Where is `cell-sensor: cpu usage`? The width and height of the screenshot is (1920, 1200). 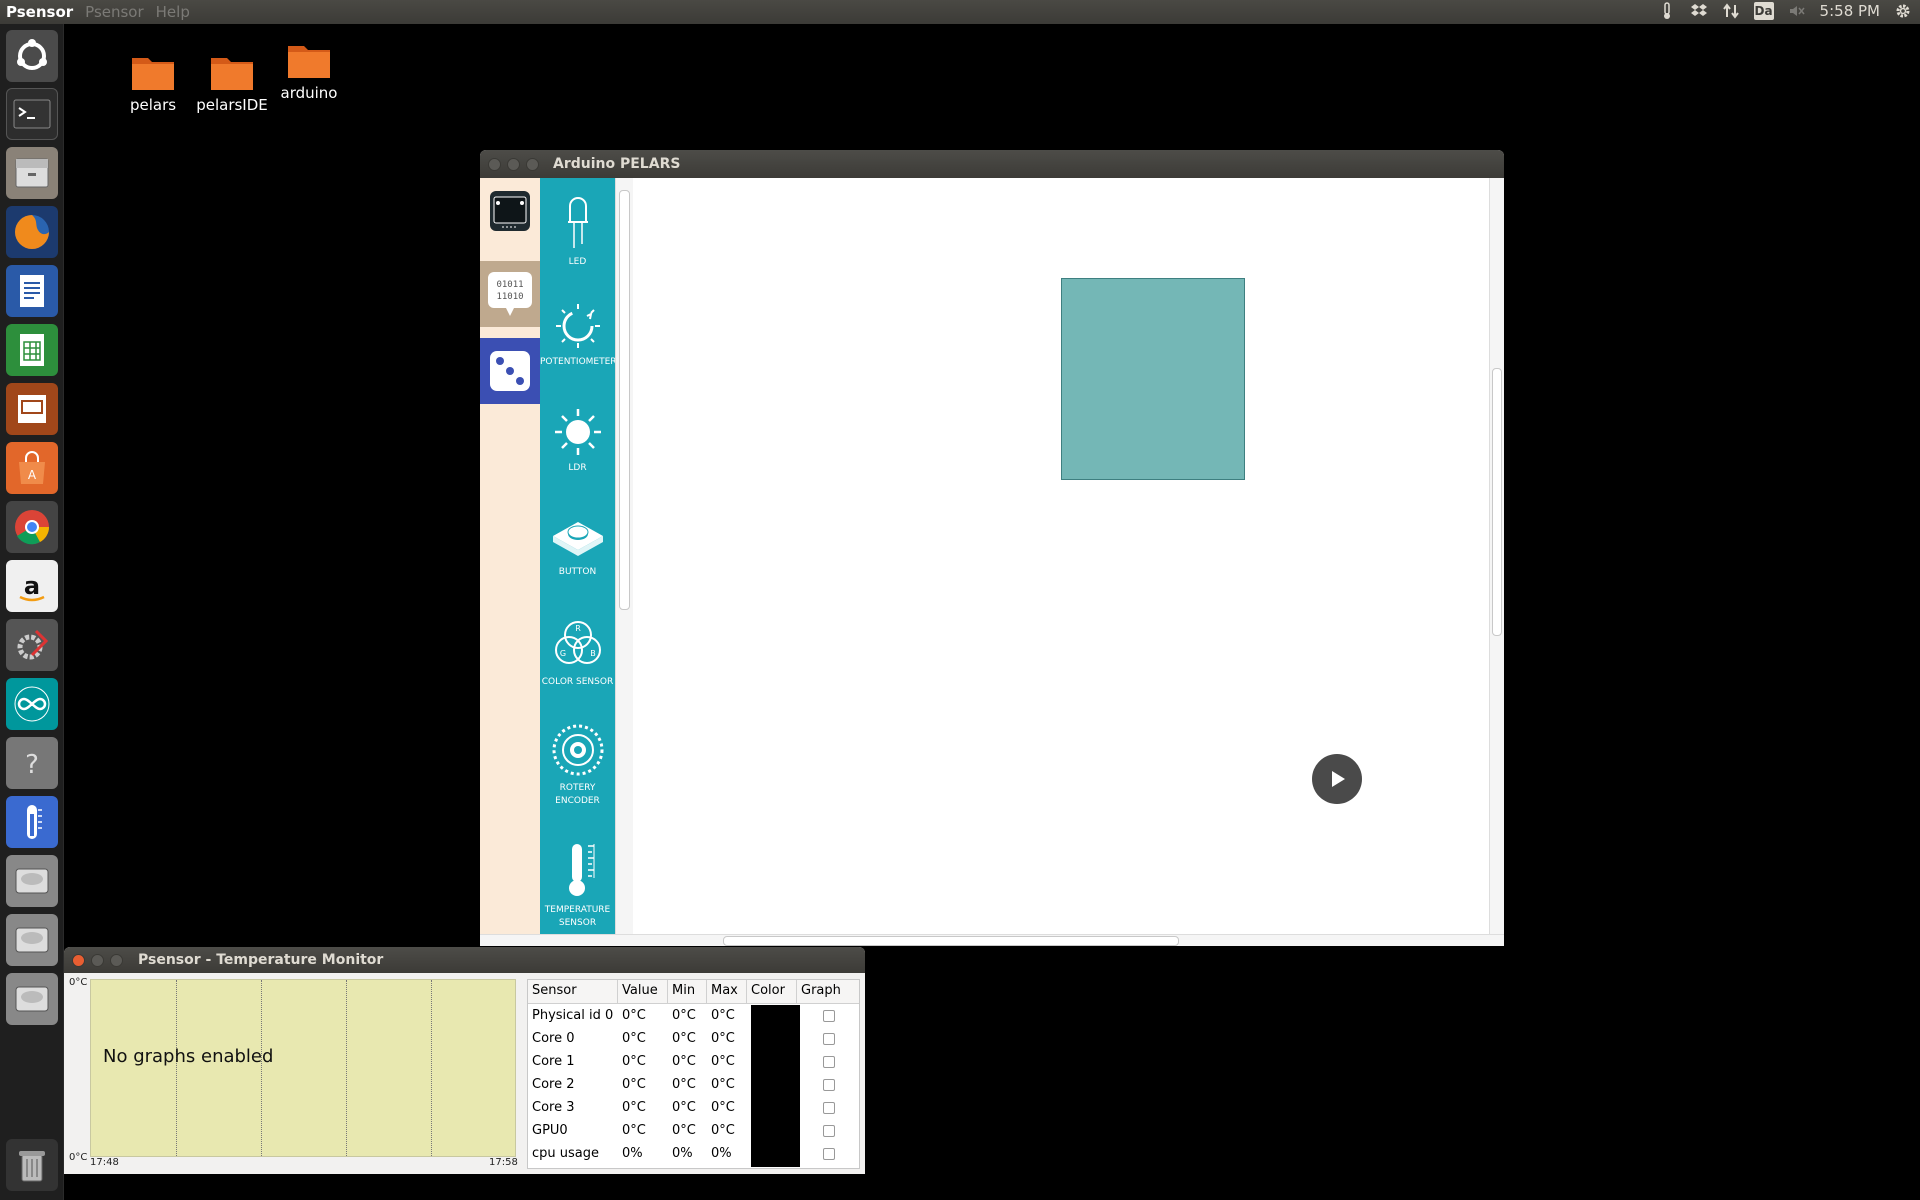 cell-sensor: cpu usage is located at coordinates (565, 1153).